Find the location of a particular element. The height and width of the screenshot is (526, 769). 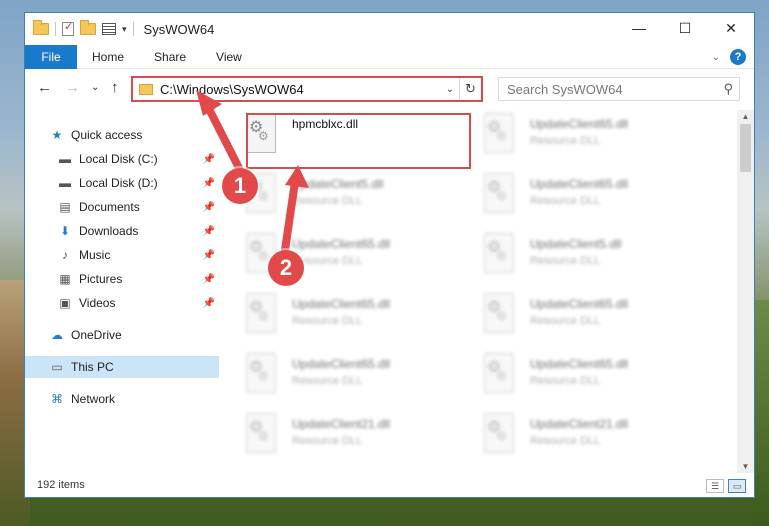

sidebar-item-onedrive: ☁ OneDrive is located at coordinates (122, 335).